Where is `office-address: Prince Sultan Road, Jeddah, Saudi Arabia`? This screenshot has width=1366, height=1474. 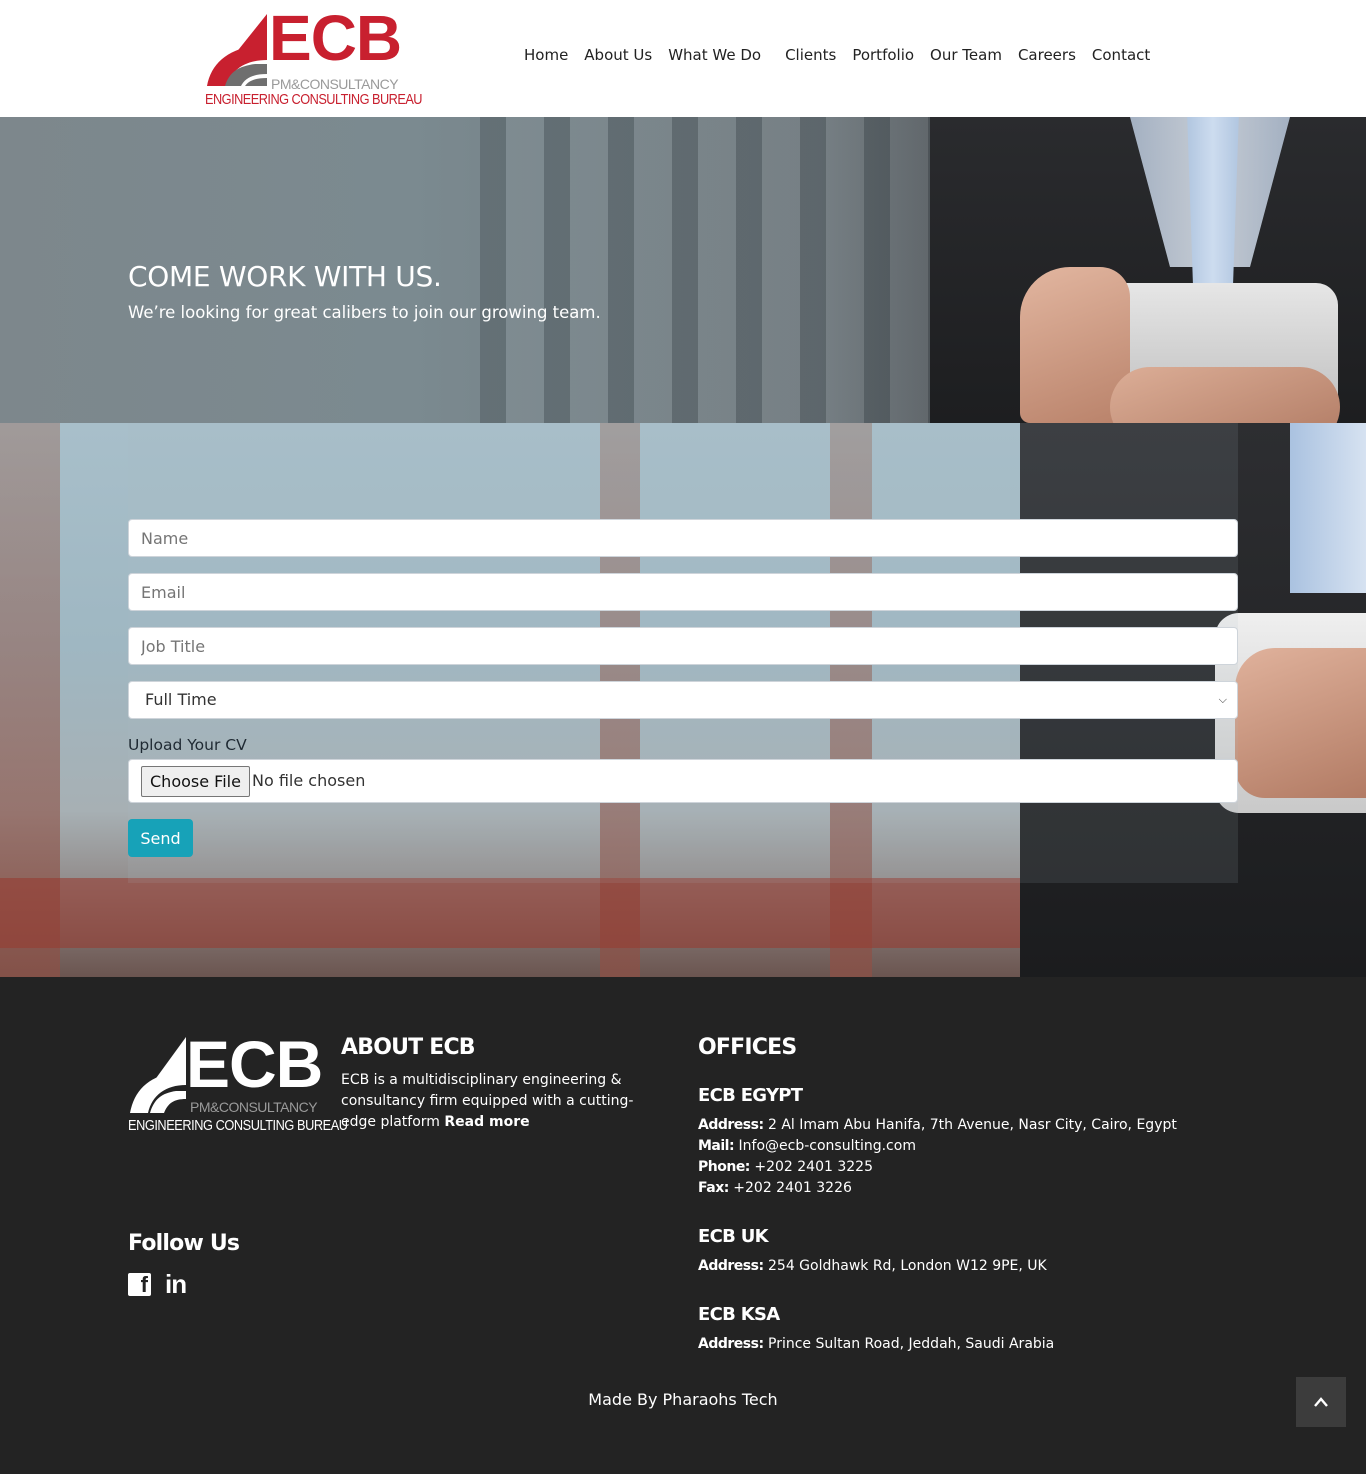 office-address: Prince Sultan Road, Jeddah, Saudi Arabia is located at coordinates (911, 1344).